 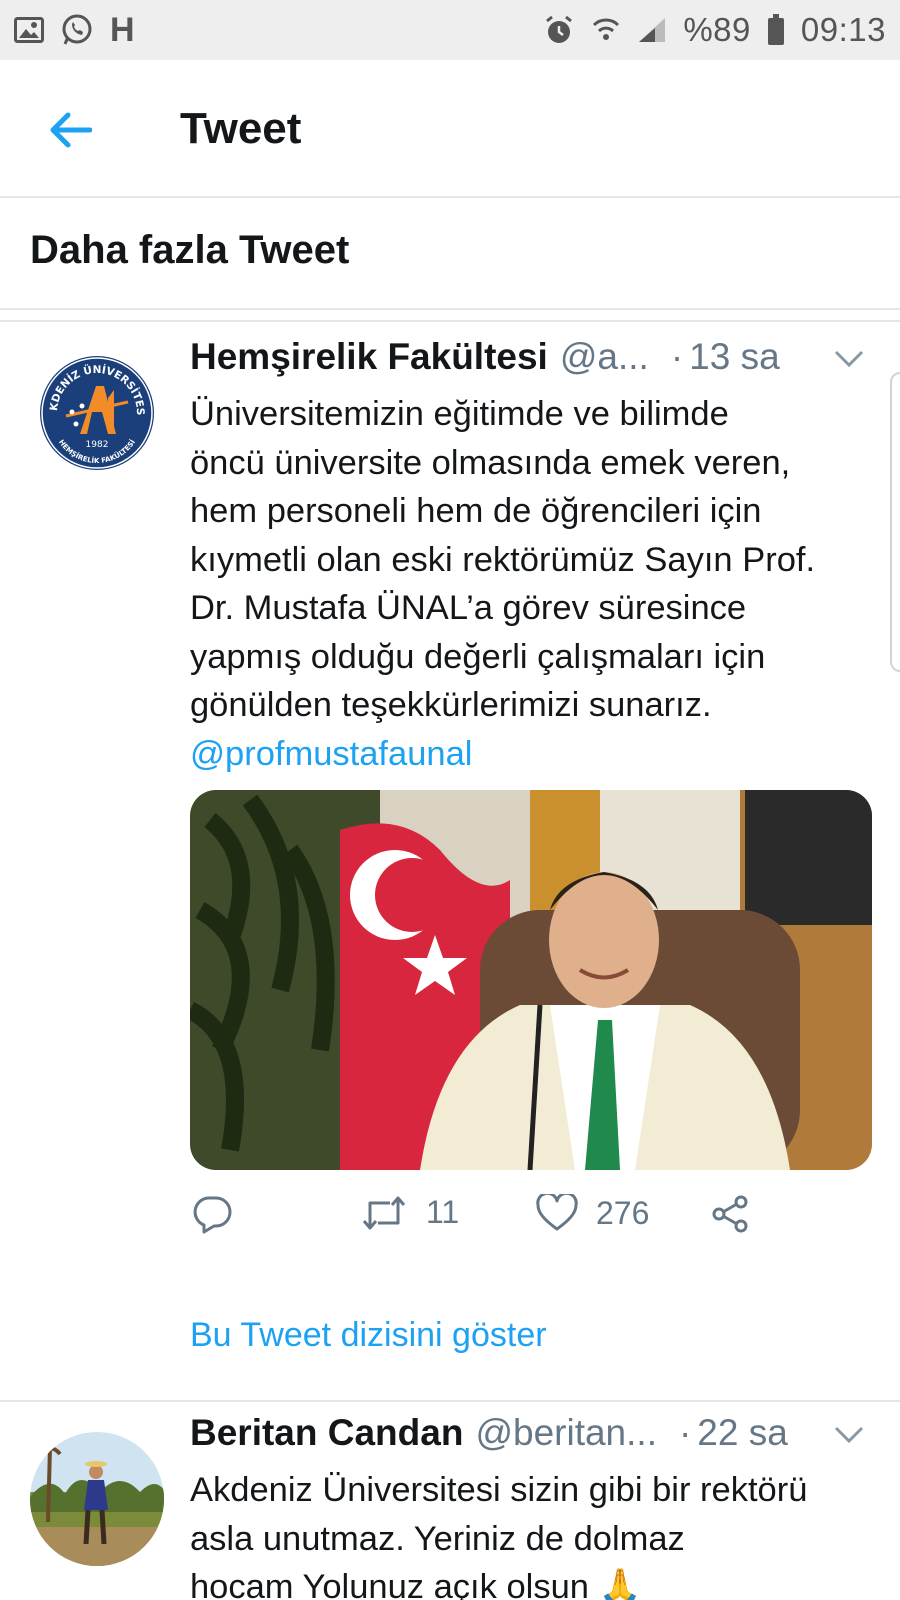 What do you see at coordinates (843, 29) in the screenshot?
I see `clock: 09:13` at bounding box center [843, 29].